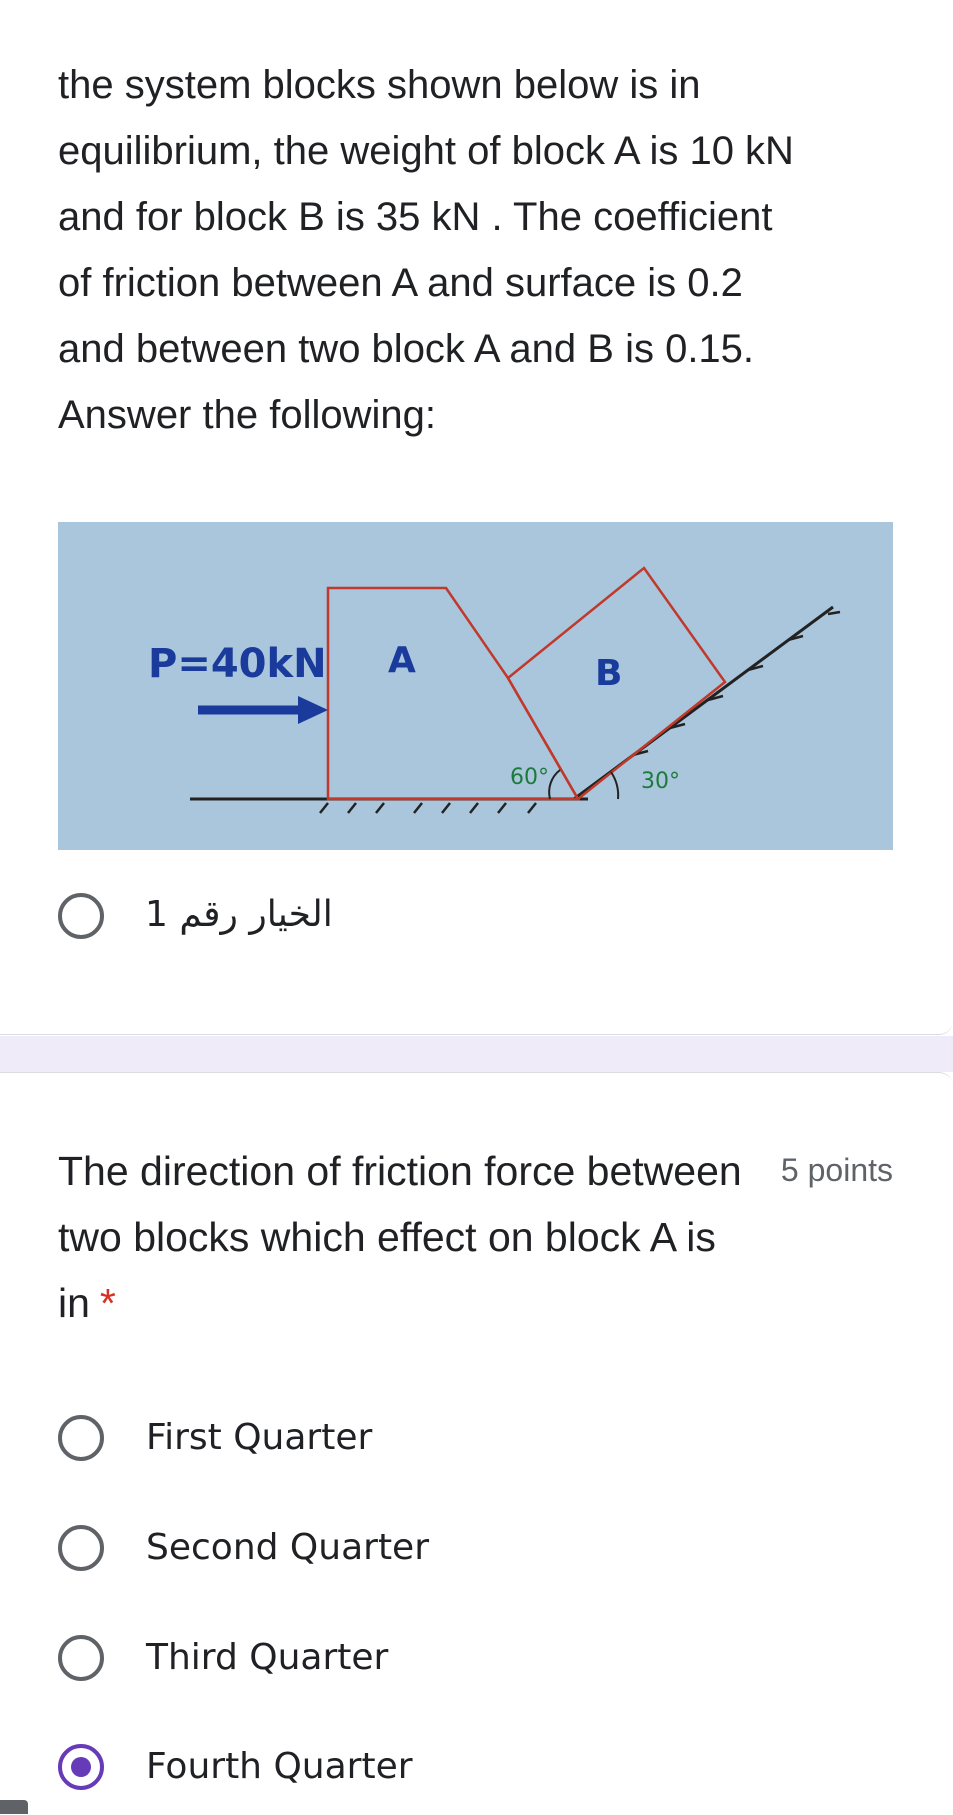 This screenshot has height=1815, width=953. I want to click on scroll-indicator, so click(14, 1807).